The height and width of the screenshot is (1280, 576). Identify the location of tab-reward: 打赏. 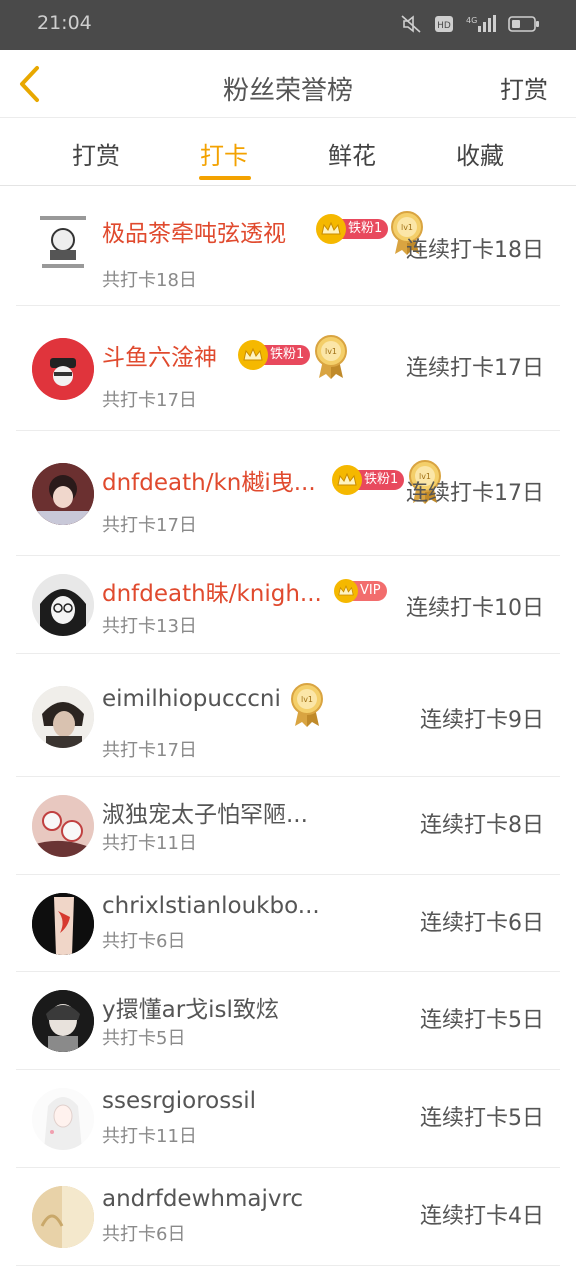
(96, 153).